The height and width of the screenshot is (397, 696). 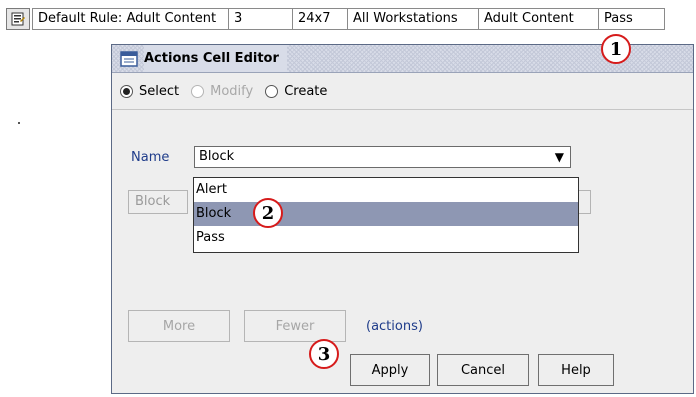 I want to click on radio-select-label: Select, so click(x=159, y=91).